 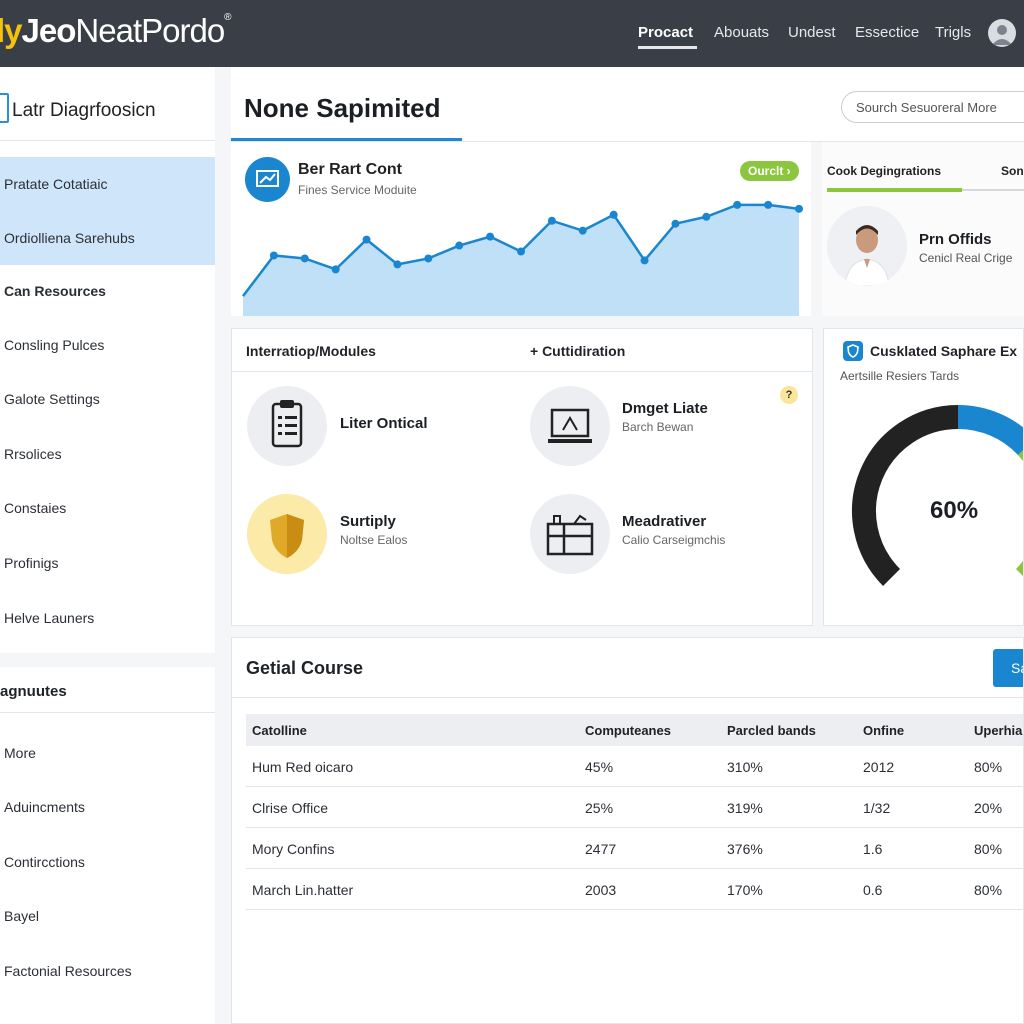 I want to click on module-title: Liter Ontical, so click(x=384, y=423).